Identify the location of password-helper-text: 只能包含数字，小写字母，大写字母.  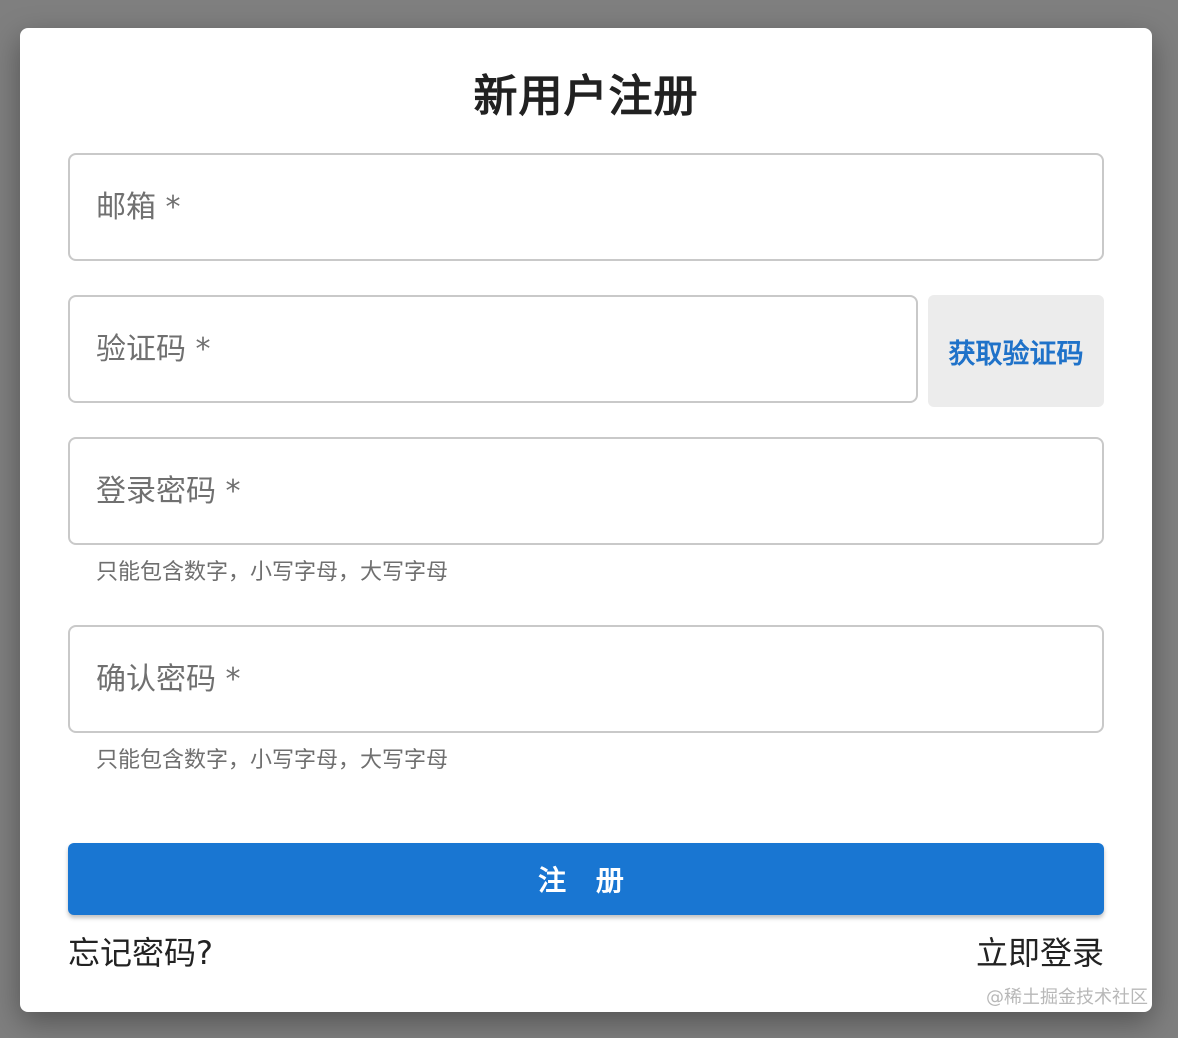
(272, 572).